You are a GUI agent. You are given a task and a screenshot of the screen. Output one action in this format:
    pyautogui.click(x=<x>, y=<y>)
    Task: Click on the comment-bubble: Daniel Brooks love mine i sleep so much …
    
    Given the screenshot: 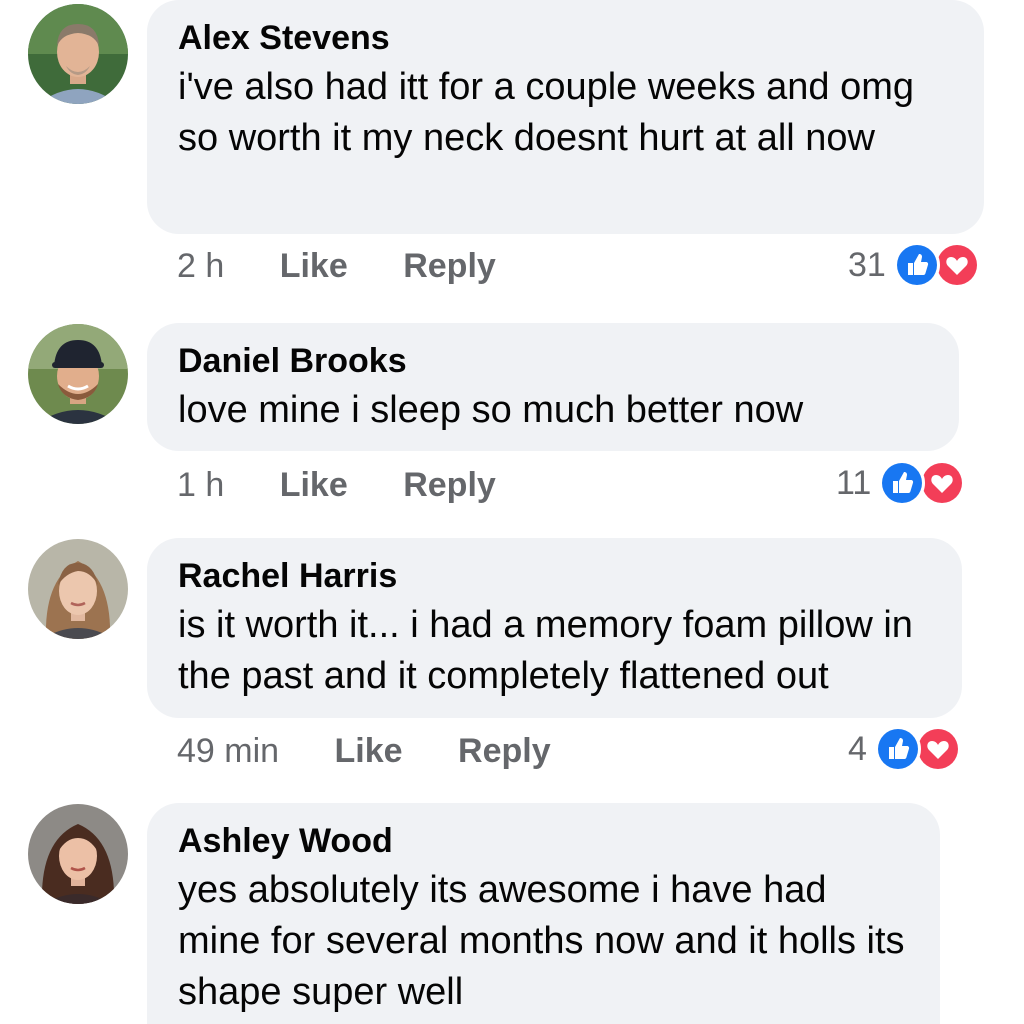 What is the action you would take?
    pyautogui.click(x=553, y=387)
    